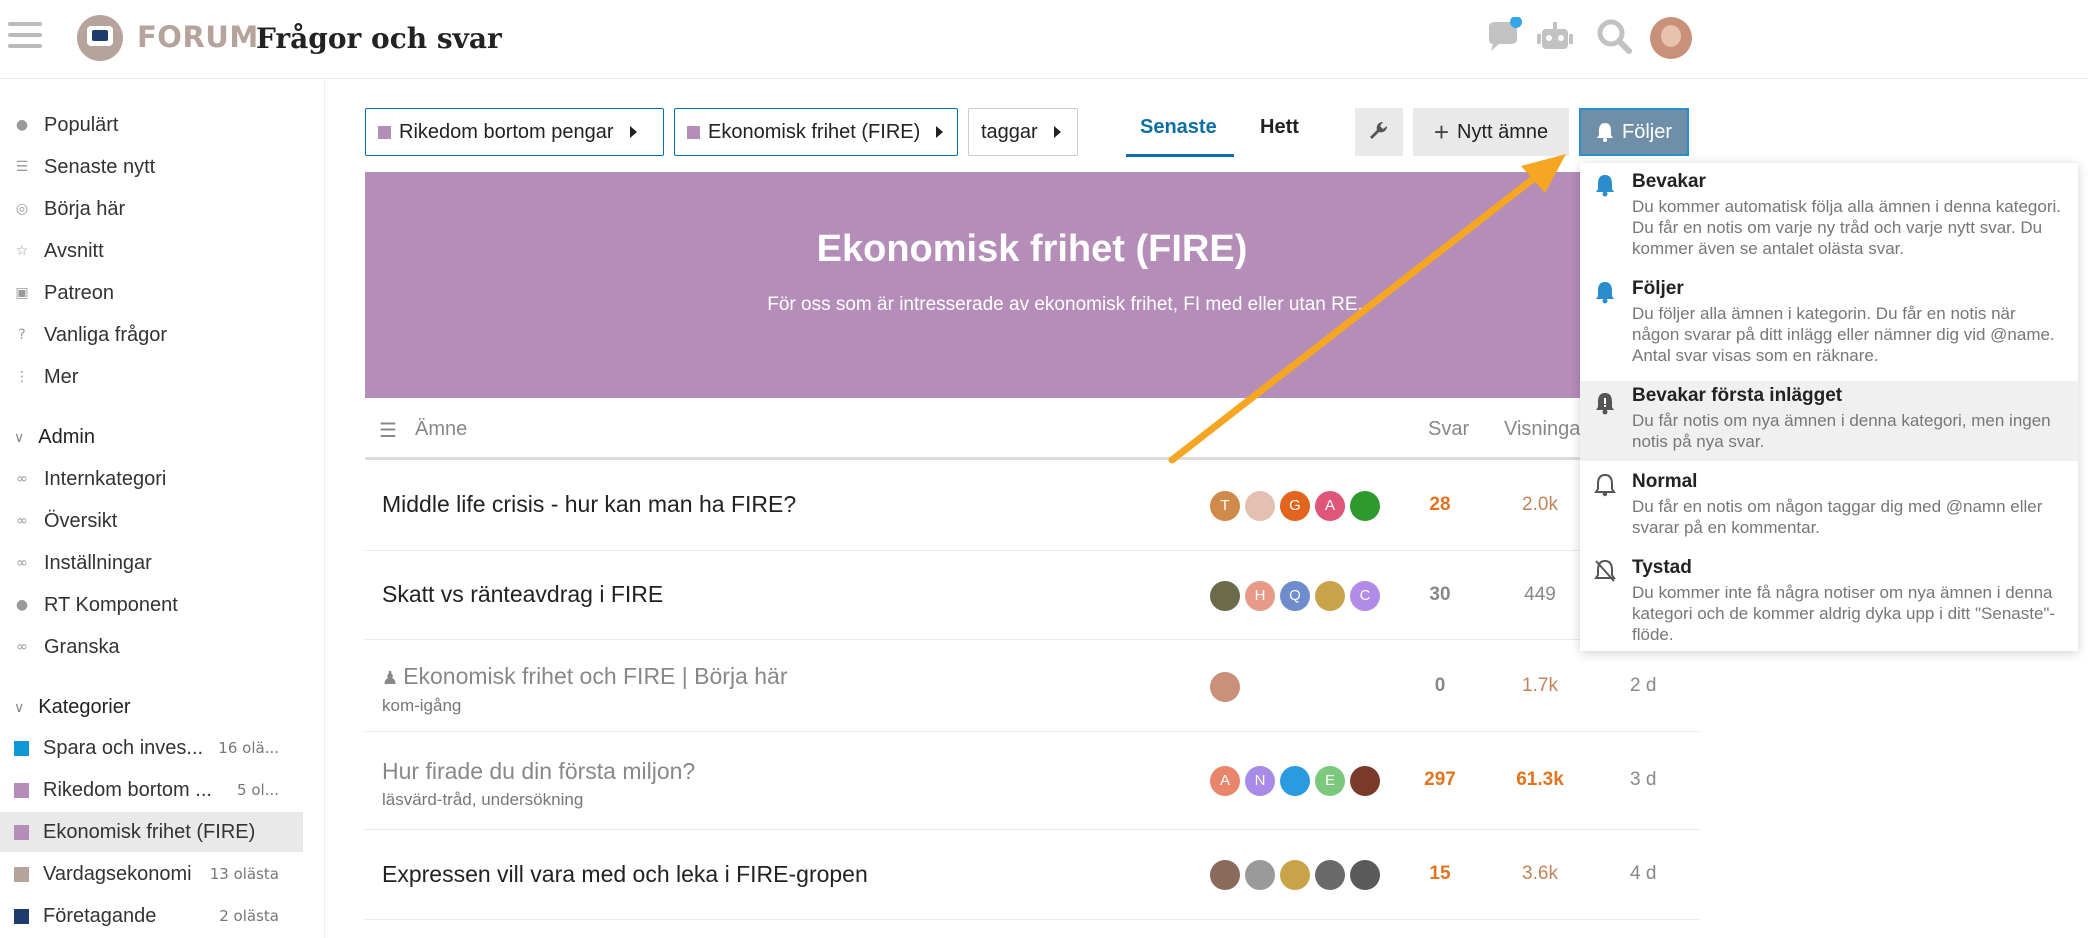  What do you see at coordinates (1655, 686) in the screenshot?
I see `activity-time: 2 d` at bounding box center [1655, 686].